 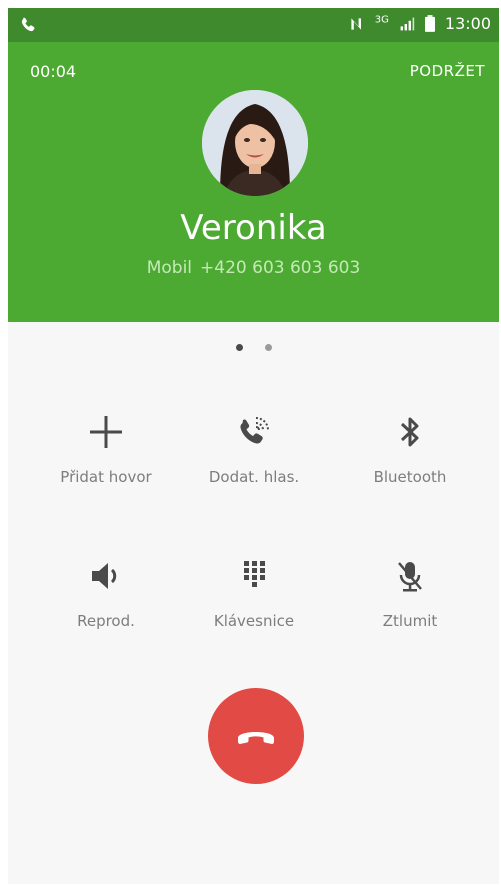 I want to click on signal-icon, so click(x=407, y=23).